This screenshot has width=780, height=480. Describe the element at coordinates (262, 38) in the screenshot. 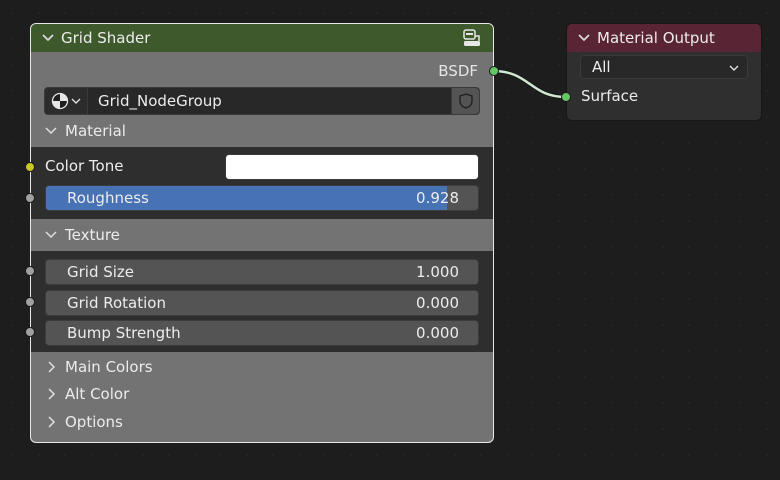

I see `grid-shader-header: Grid Shader` at that location.